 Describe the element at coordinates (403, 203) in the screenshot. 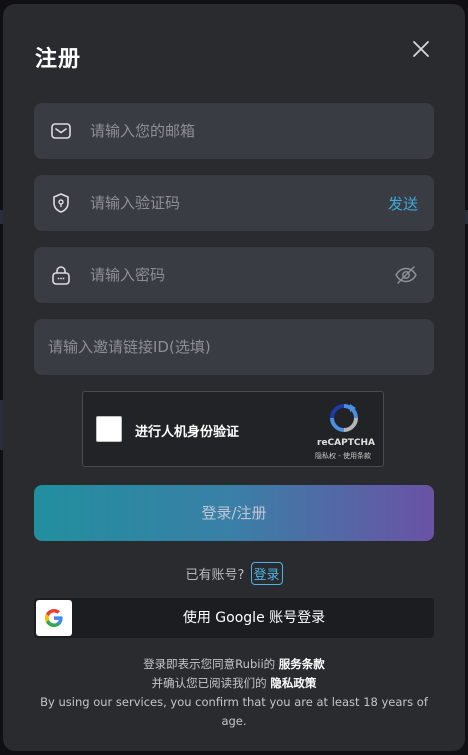

I see `send-code-button: 发送` at that location.